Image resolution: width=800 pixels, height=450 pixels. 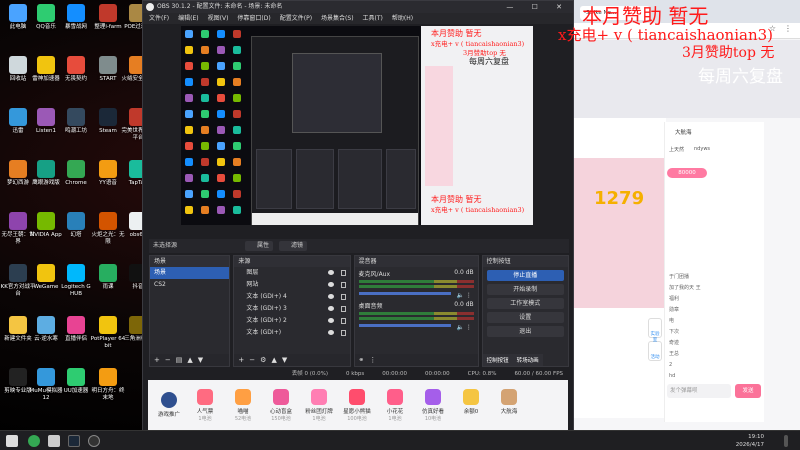 What do you see at coordinates (655, 351) in the screenshot?
I see `side-button: 活动` at bounding box center [655, 351].